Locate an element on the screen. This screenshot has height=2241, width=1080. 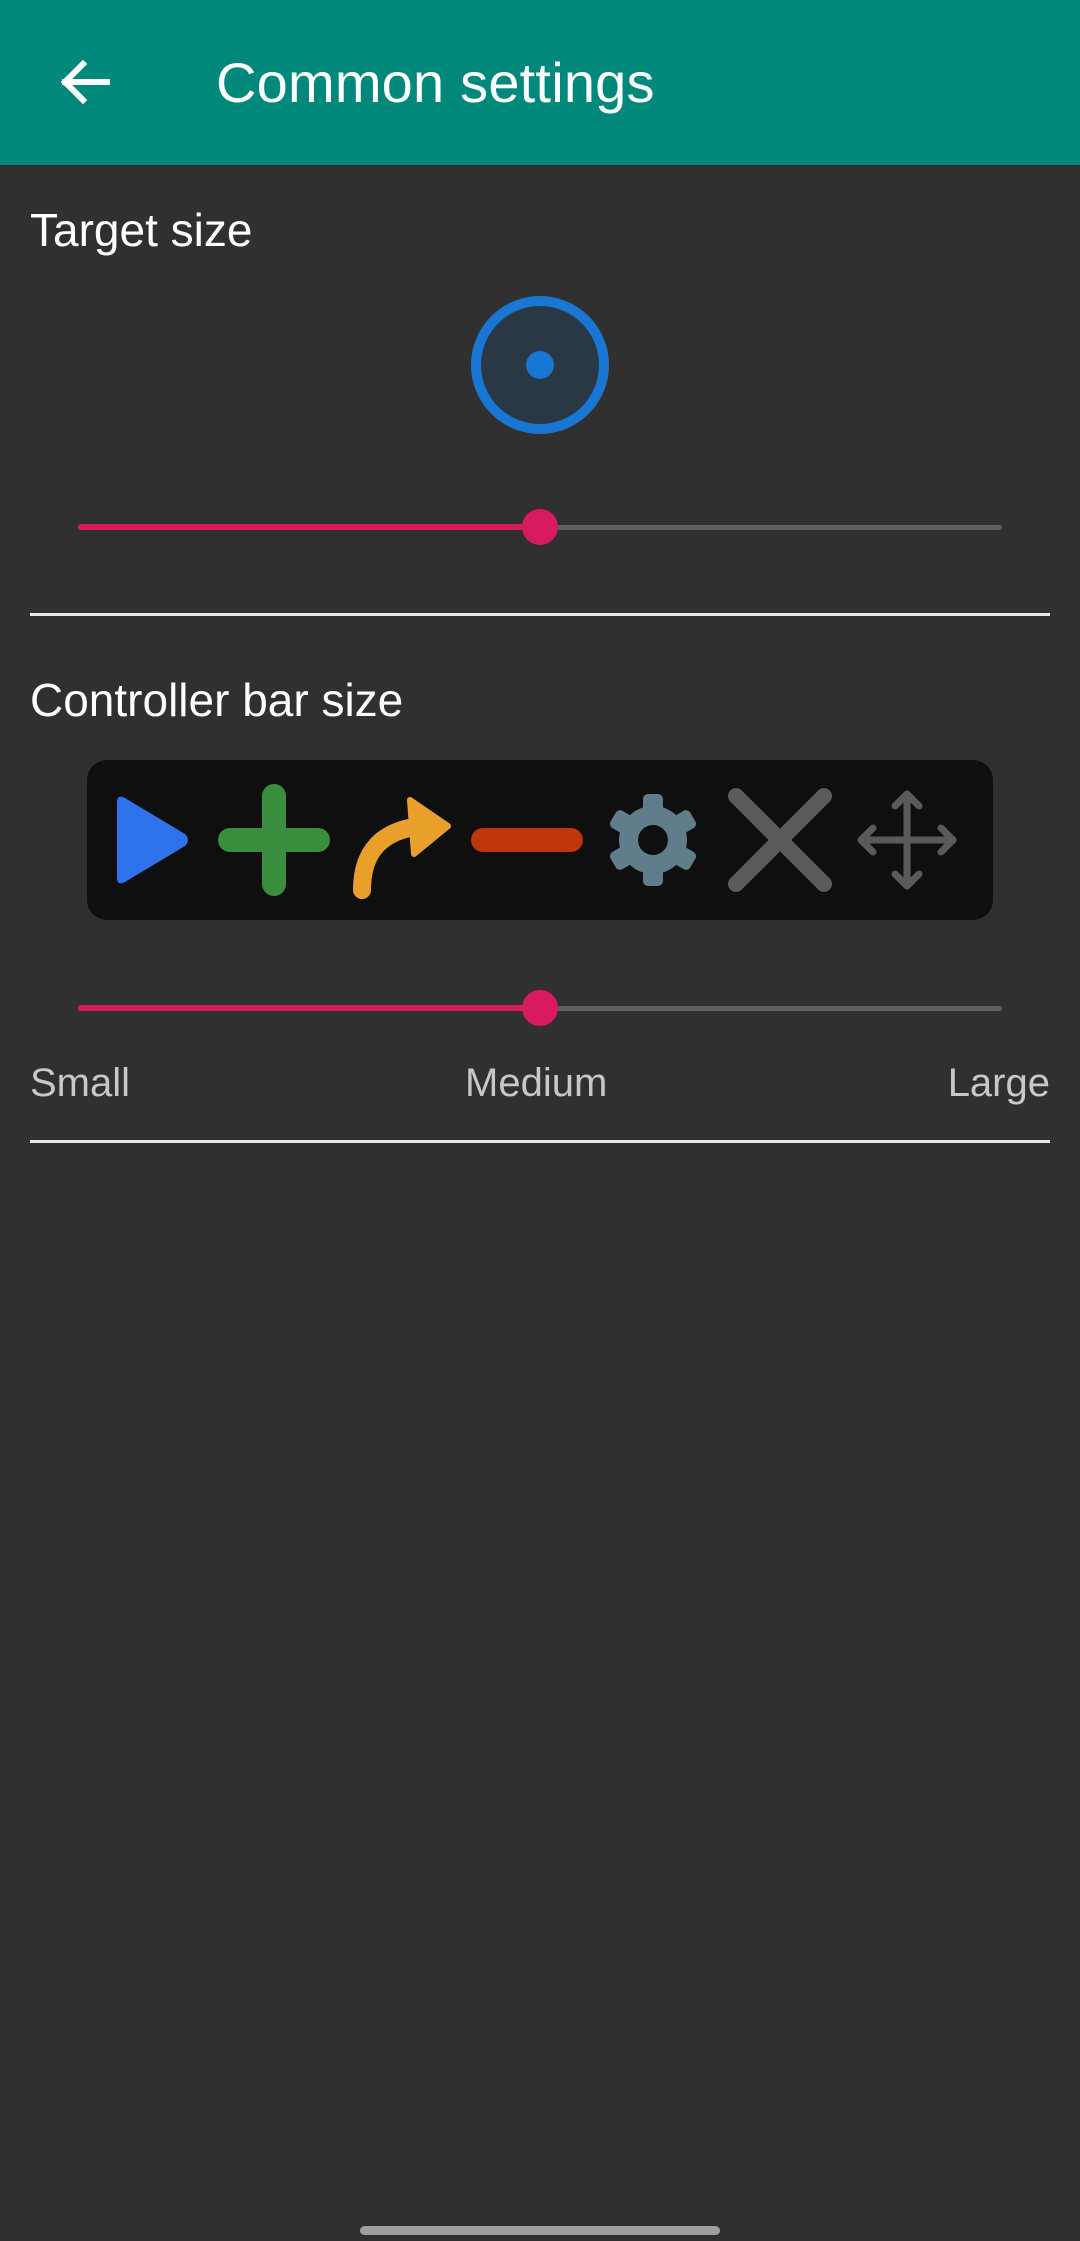
controller-bar-size-slider is located at coordinates (540, 1008).